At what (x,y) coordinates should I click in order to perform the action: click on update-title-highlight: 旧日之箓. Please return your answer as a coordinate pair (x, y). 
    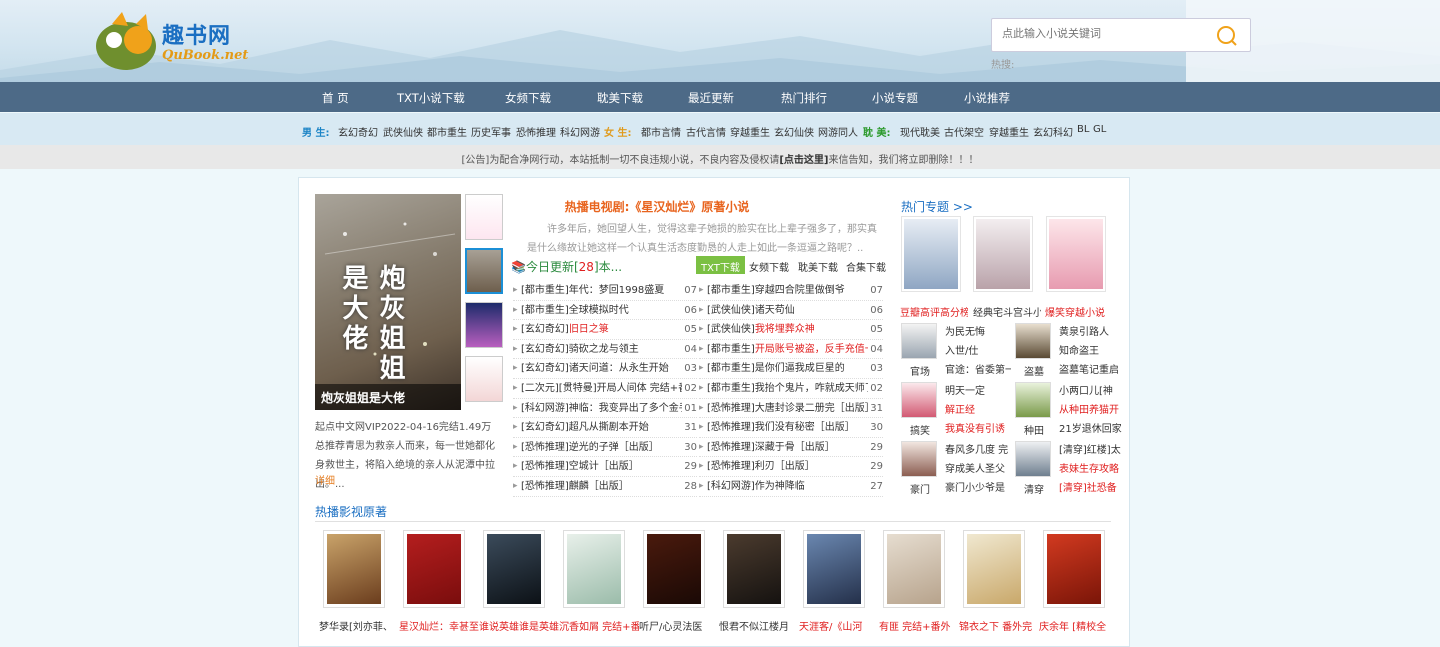
    Looking at the image, I should click on (589, 329).